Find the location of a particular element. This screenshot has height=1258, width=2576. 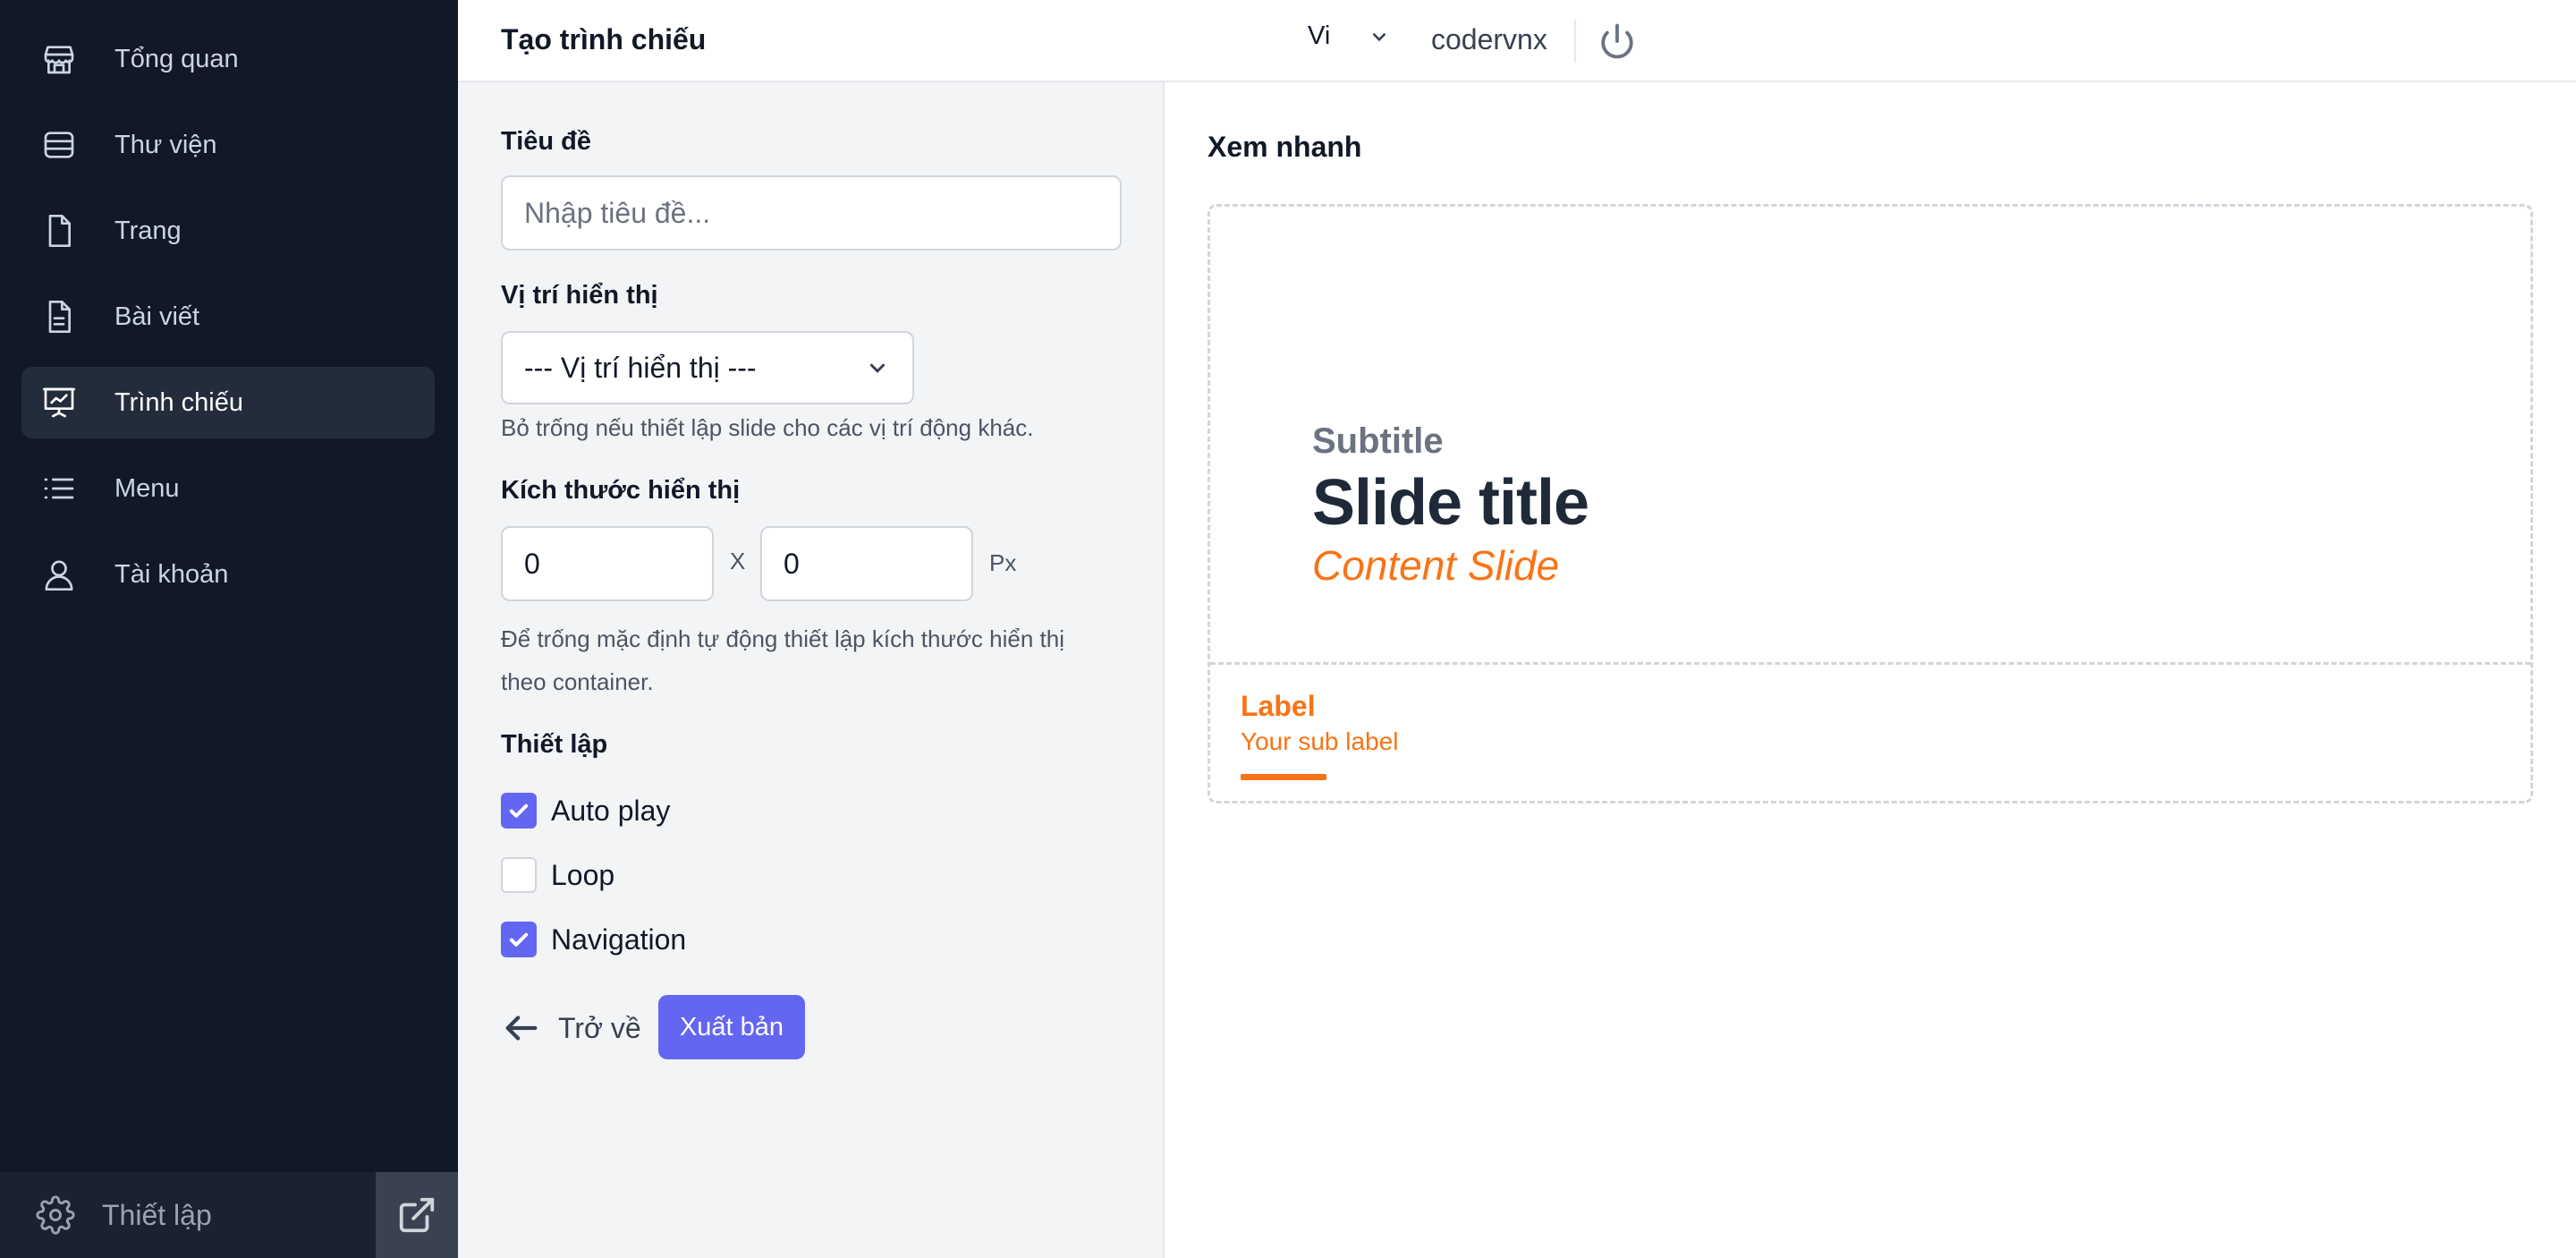

store-icon is located at coordinates (59, 59).